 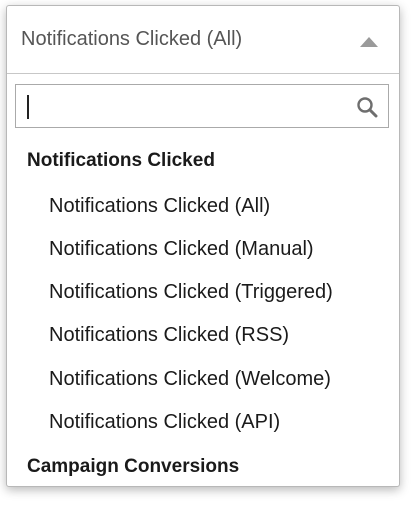 I want to click on search-box, so click(x=202, y=106).